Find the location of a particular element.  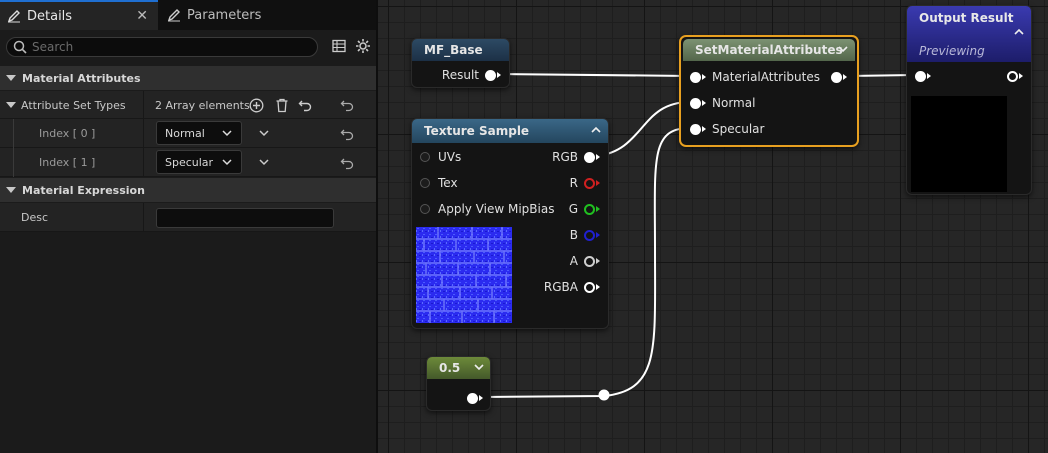

index-1-label: Index [ 1 ] is located at coordinates (67, 162).